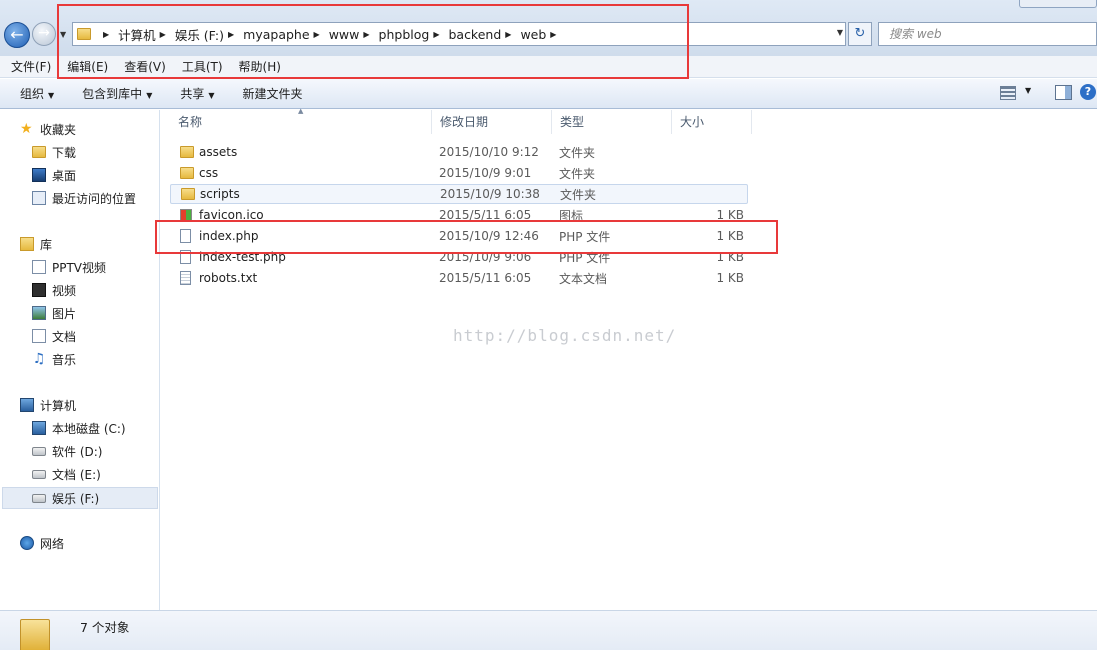 The width and height of the screenshot is (1097, 650). I want to click on sidebar-computer: 计算机, so click(48, 405).